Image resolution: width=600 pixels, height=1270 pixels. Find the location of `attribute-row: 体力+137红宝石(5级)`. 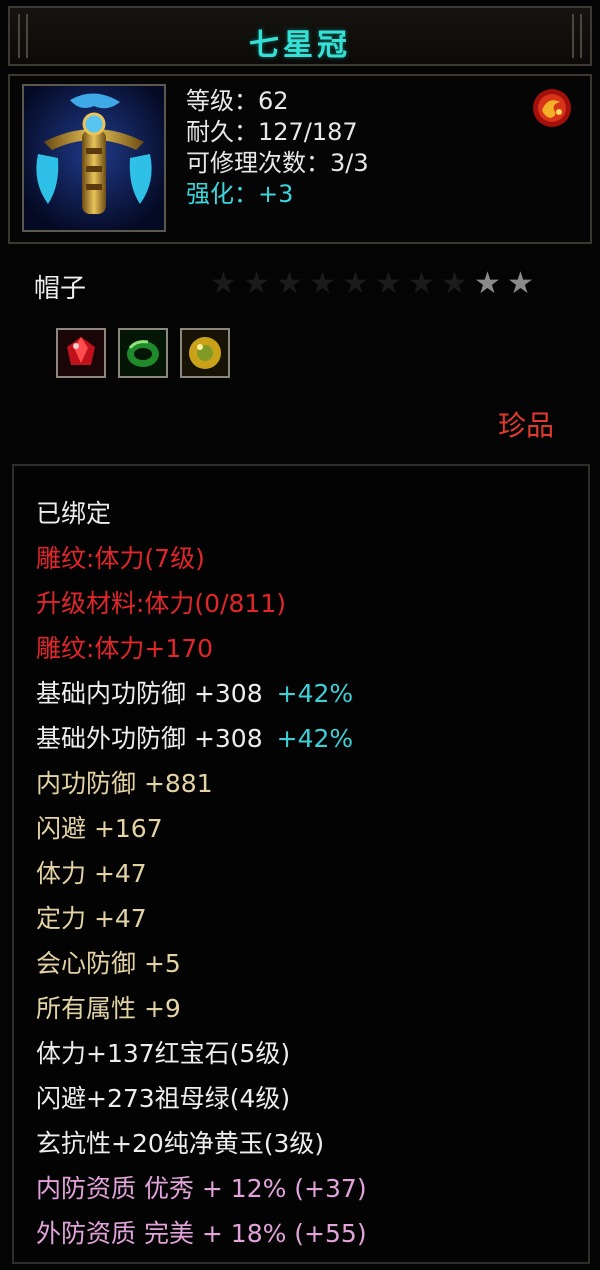

attribute-row: 体力+137红宝石(5级) is located at coordinates (201, 1056).